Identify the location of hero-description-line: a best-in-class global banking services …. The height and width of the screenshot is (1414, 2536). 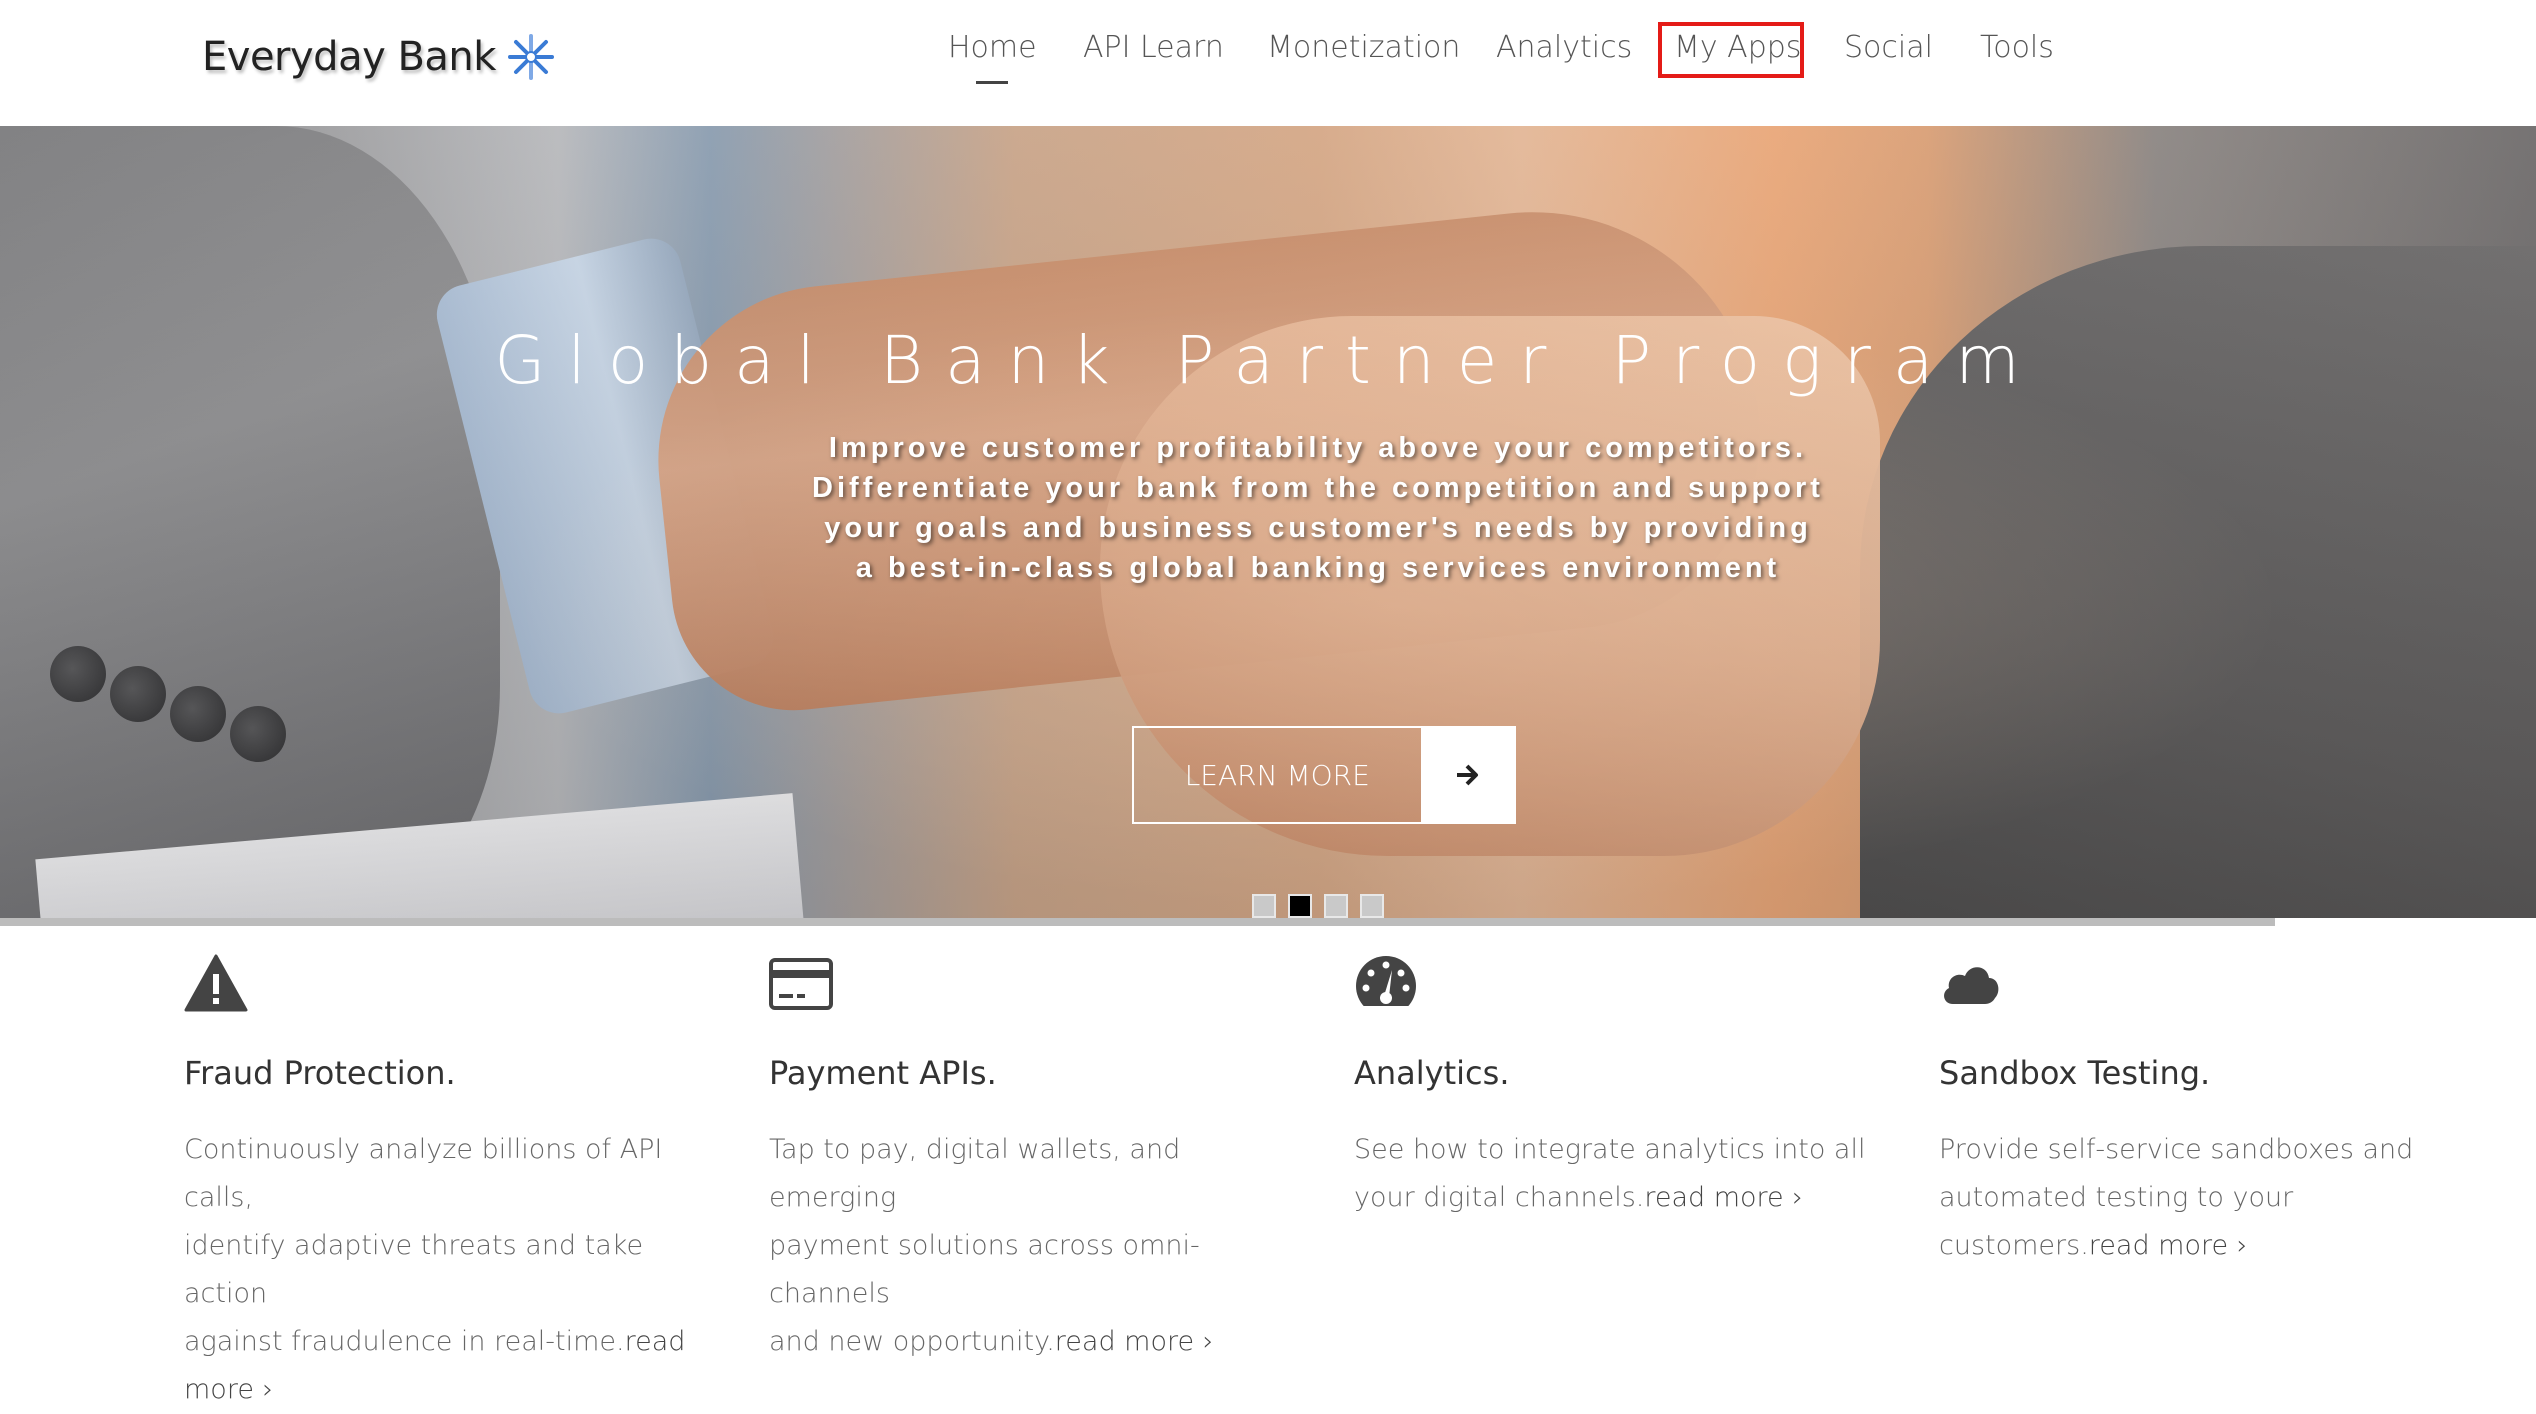
(1318, 568).